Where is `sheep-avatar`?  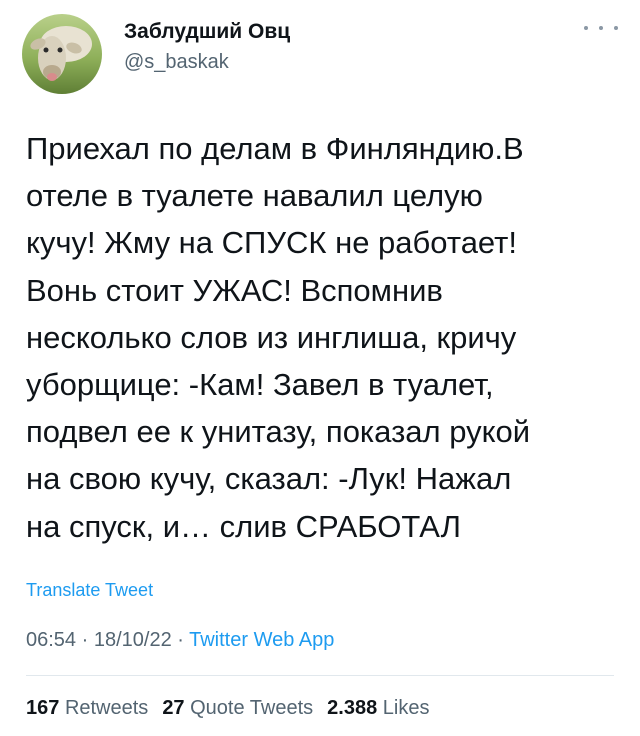 sheep-avatar is located at coordinates (62, 54).